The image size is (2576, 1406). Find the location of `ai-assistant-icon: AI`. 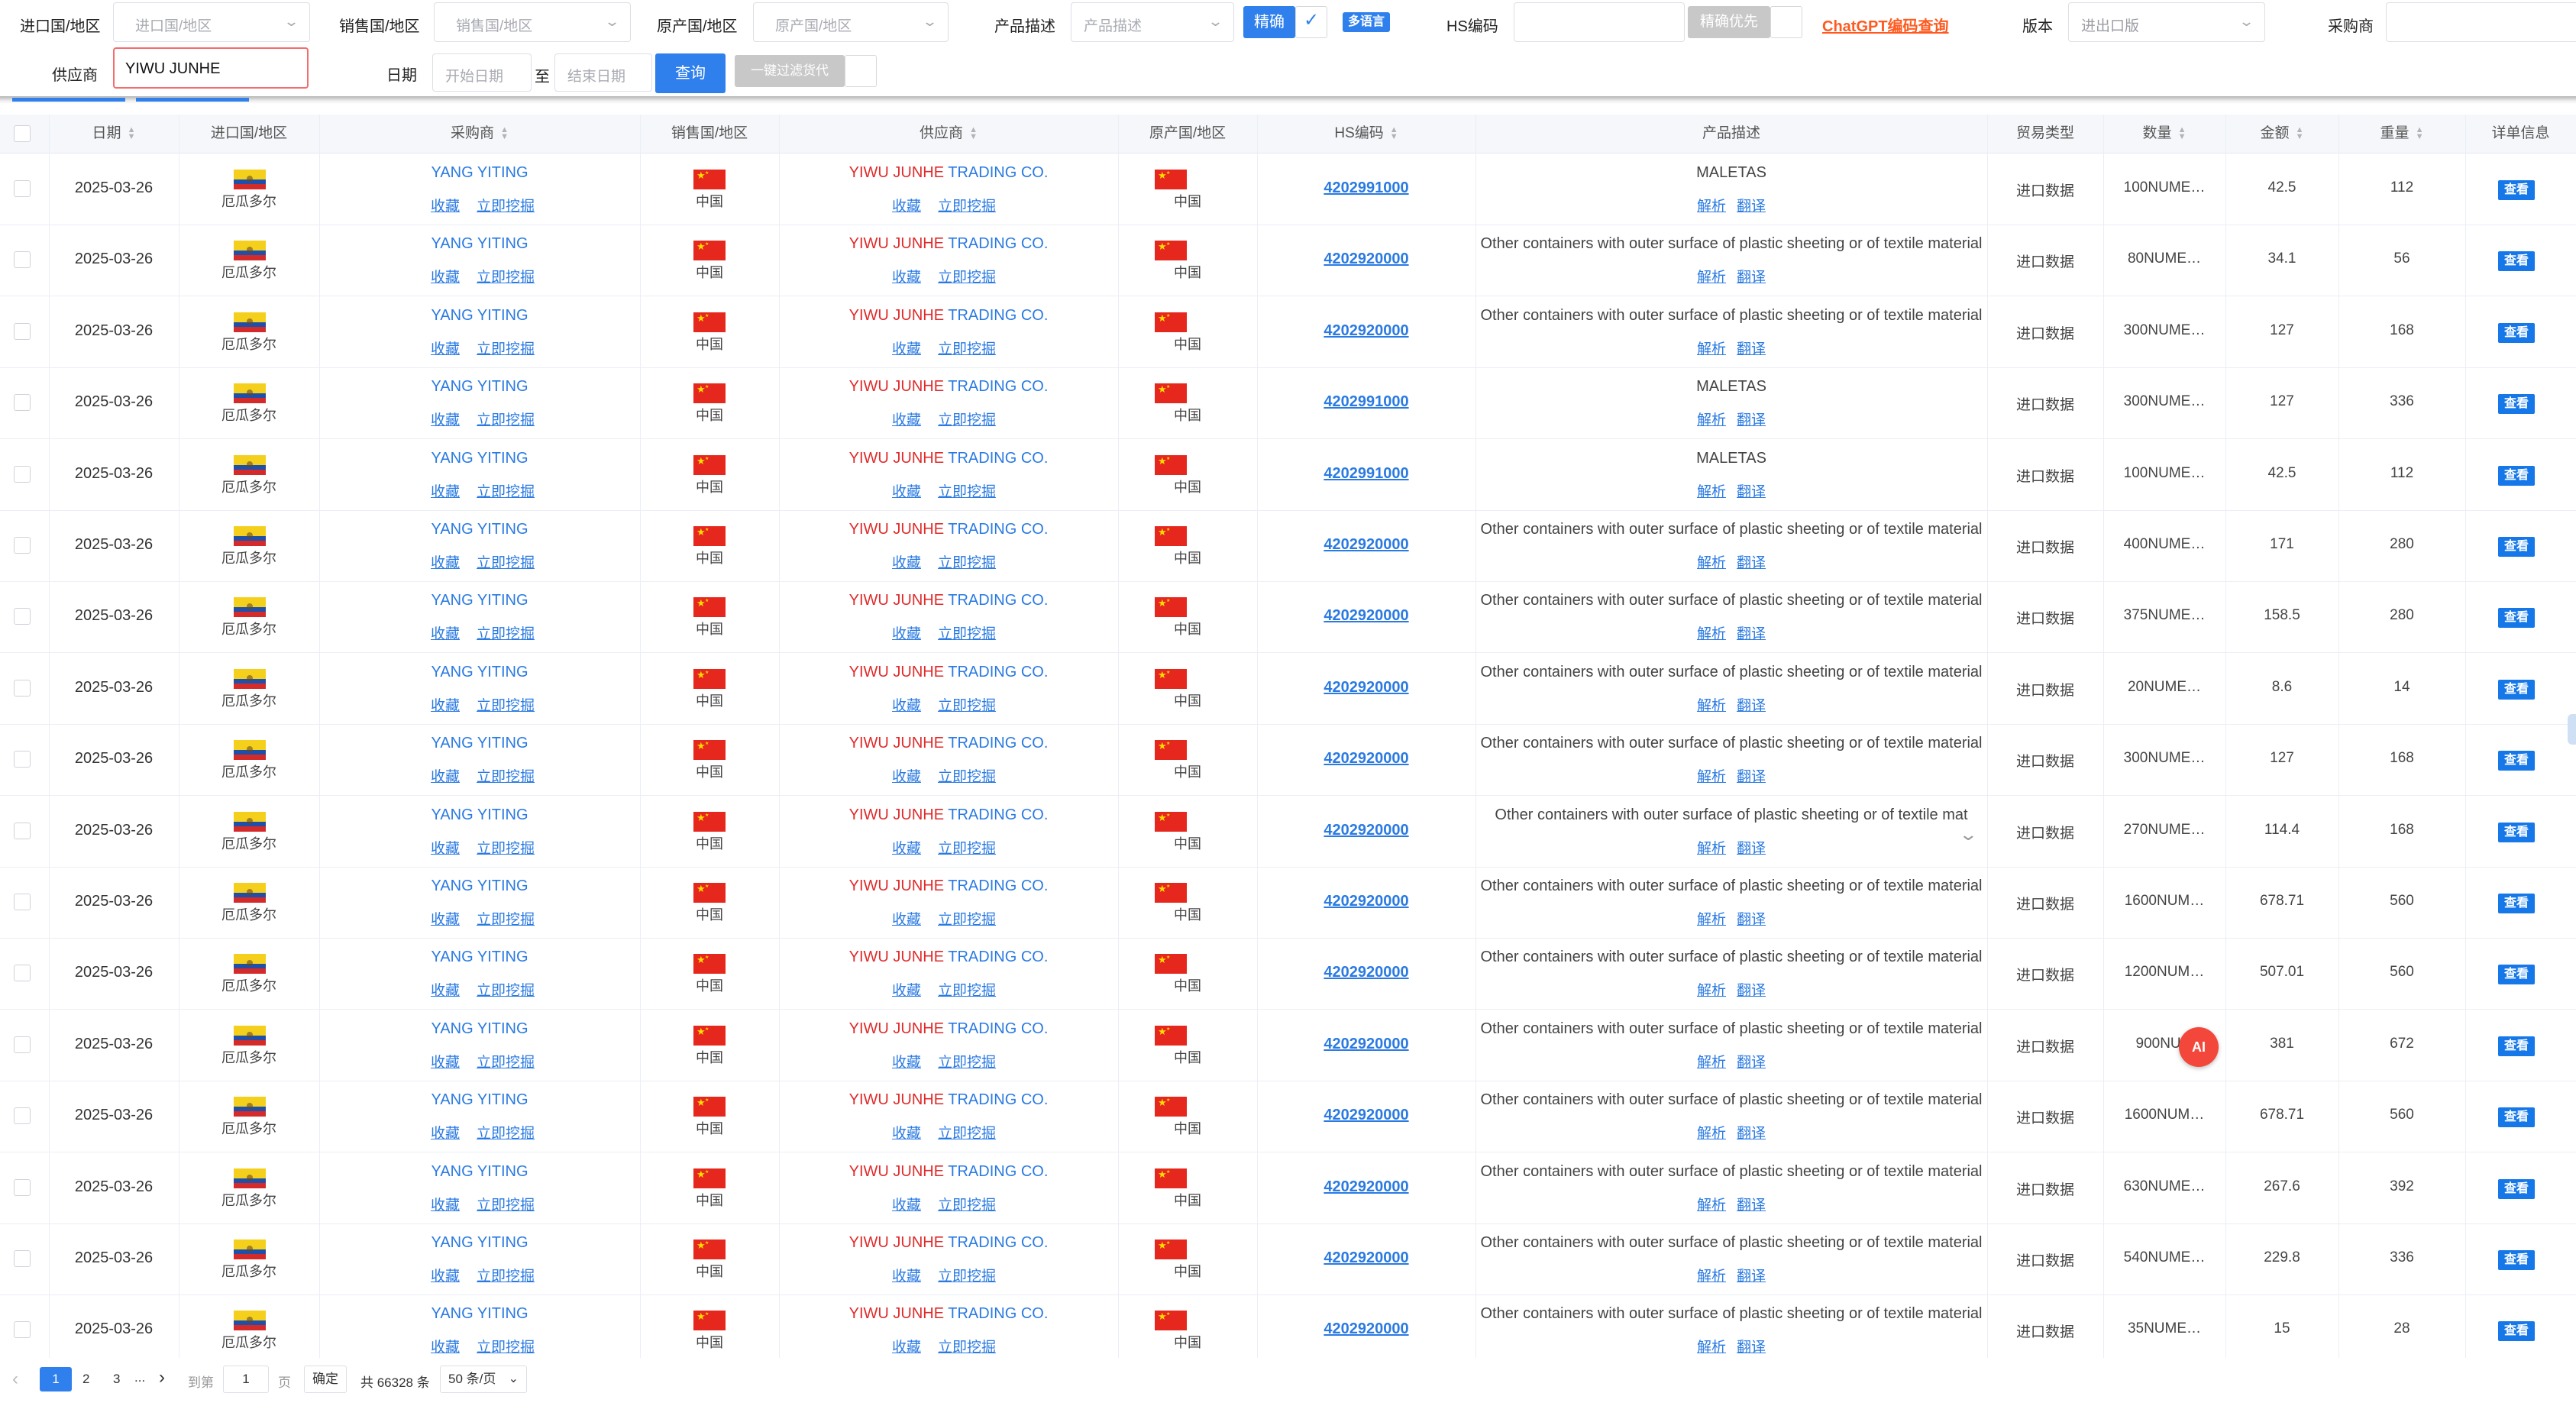

ai-assistant-icon: AI is located at coordinates (2199, 1047).